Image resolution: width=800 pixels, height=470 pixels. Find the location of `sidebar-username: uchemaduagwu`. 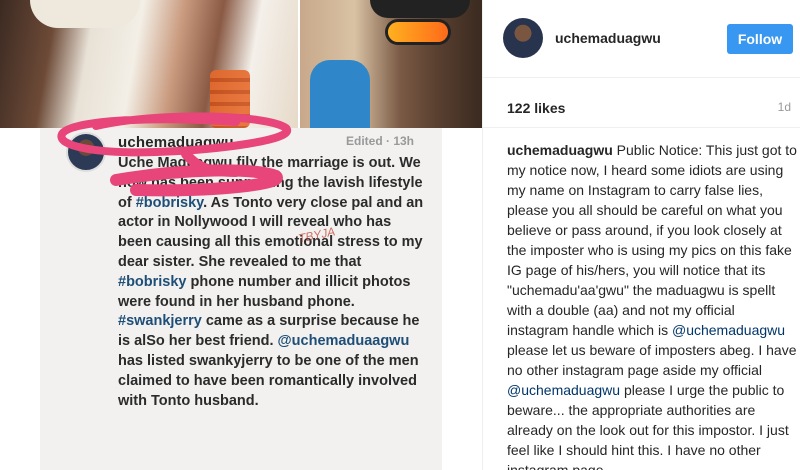

sidebar-username: uchemaduagwu is located at coordinates (608, 38).